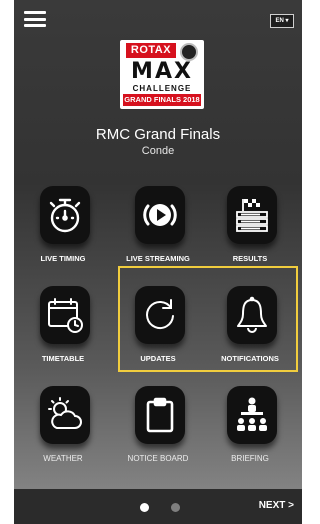  I want to click on tile-label: NOTIFICATIONS, so click(250, 358).